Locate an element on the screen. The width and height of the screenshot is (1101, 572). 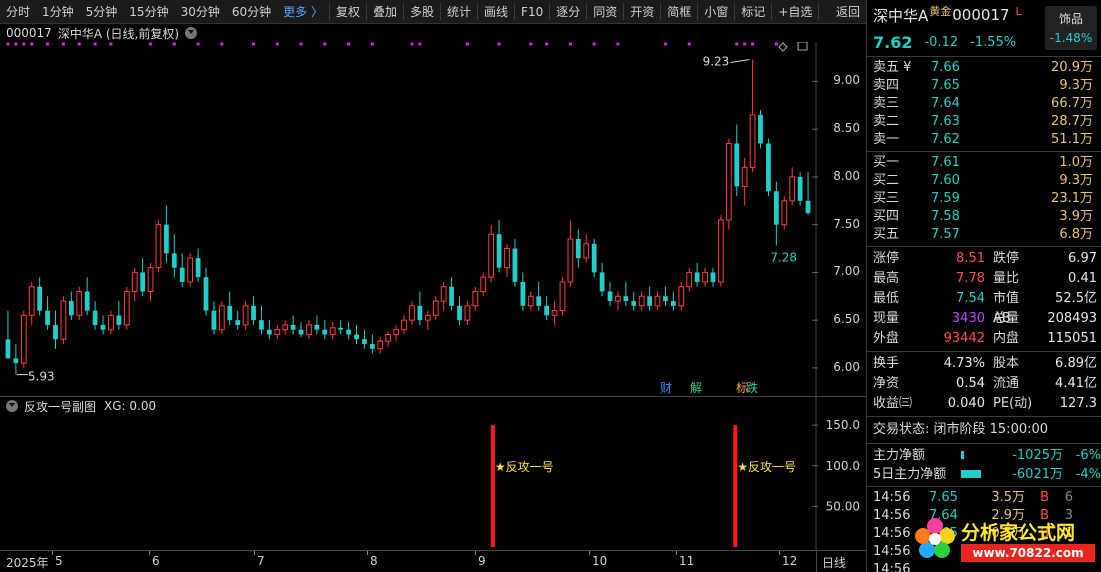
toolbar-item-14: 同资 is located at coordinates (605, 11).